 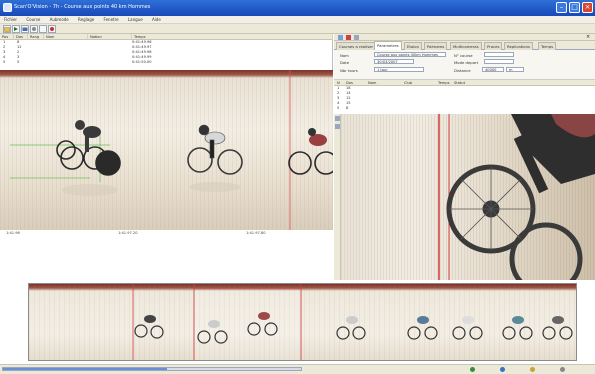 I want to click on name-field: Course aux points 40km Hommes, so click(x=410, y=54).